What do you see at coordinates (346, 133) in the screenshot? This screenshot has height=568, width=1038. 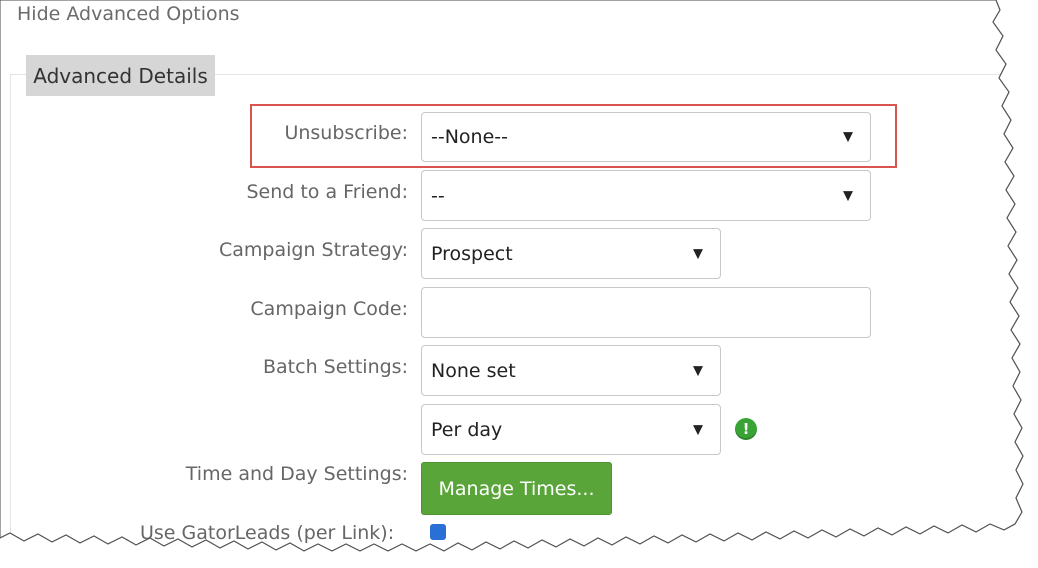 I see `unsubscribe-label: Unsubscribe:` at bounding box center [346, 133].